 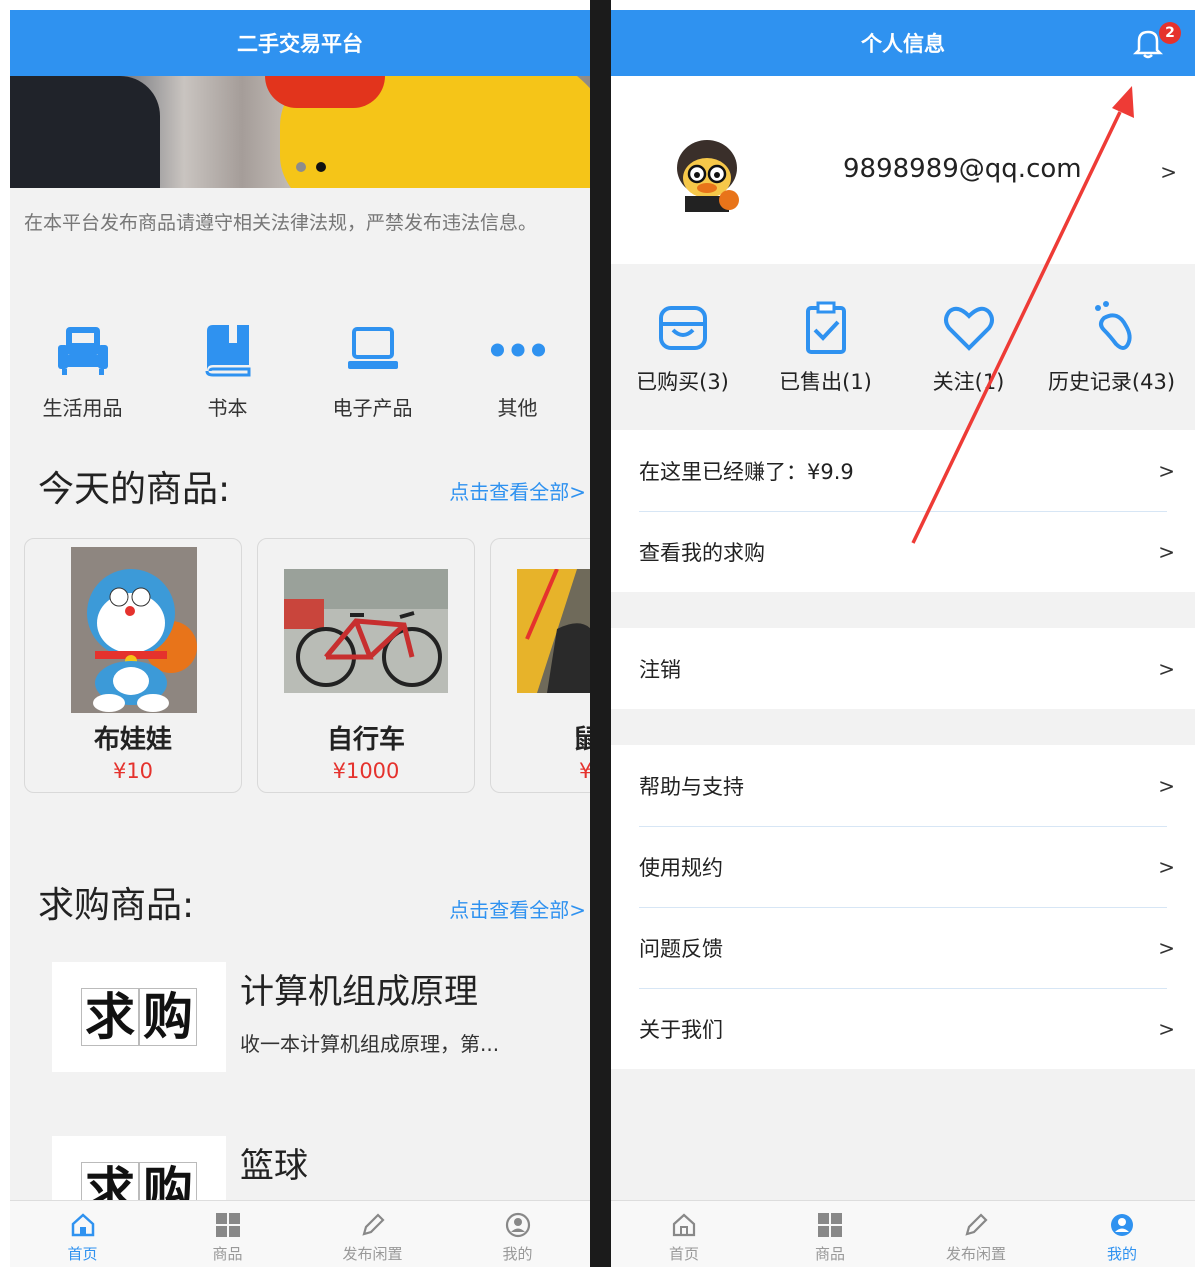 I want to click on demand-title: 计算机组成原理, so click(x=359, y=992).